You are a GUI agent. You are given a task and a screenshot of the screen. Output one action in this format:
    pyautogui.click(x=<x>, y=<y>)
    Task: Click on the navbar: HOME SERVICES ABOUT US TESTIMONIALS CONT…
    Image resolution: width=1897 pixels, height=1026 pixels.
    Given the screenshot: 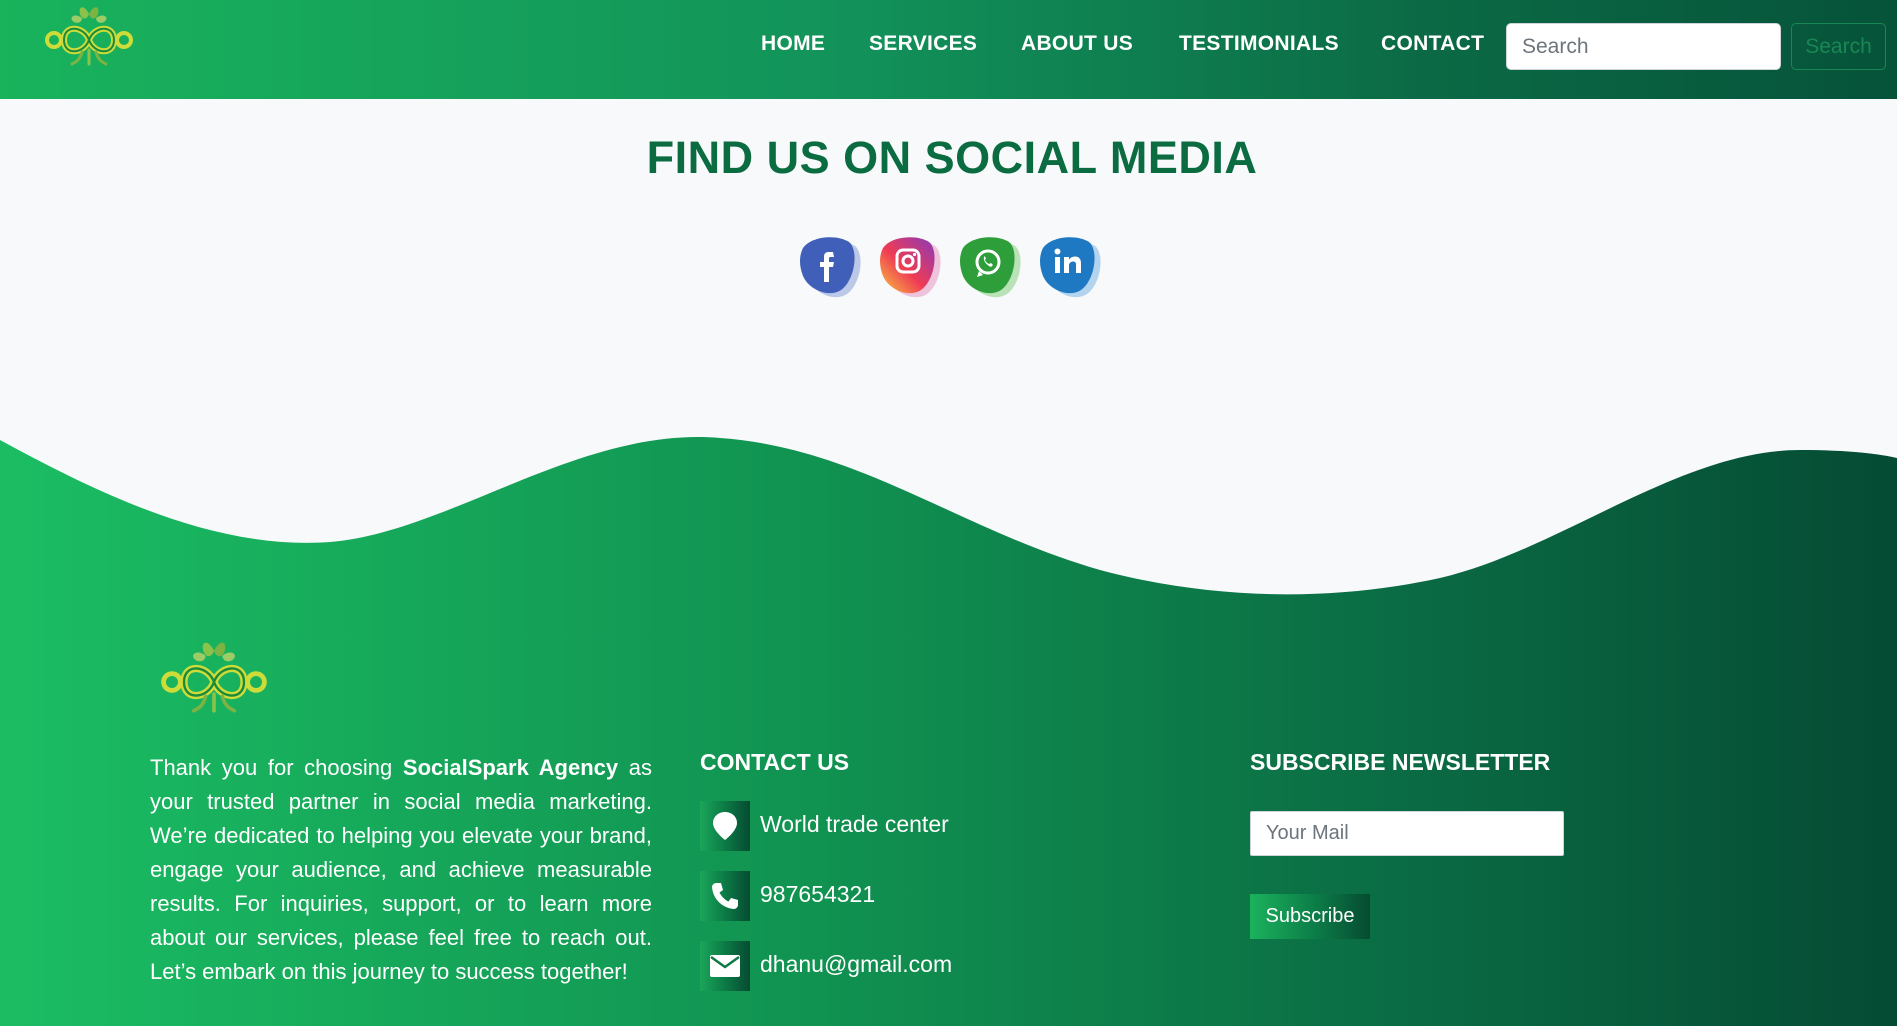 What is the action you would take?
    pyautogui.click(x=948, y=49)
    